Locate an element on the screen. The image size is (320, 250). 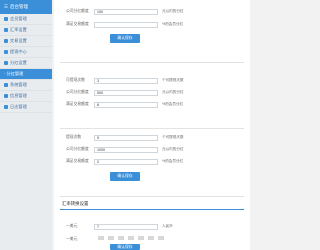
sidebar-item-members: 会员管理 is located at coordinates (26, 19).